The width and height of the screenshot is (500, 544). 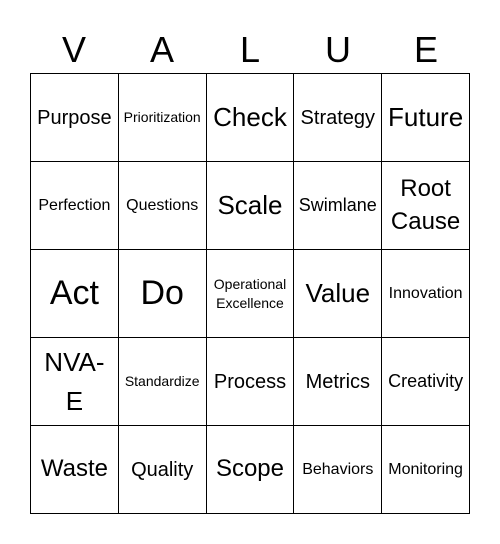 I want to click on bingo-cell: Scale, so click(x=250, y=206).